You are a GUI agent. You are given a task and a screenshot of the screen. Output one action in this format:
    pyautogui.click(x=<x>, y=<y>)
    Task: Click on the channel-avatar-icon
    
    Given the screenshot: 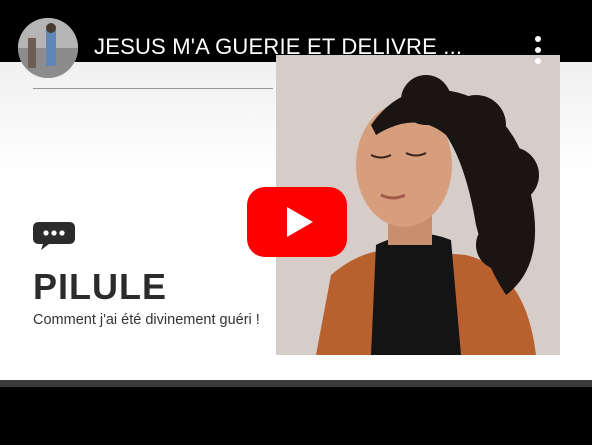 What is the action you would take?
    pyautogui.click(x=48, y=48)
    